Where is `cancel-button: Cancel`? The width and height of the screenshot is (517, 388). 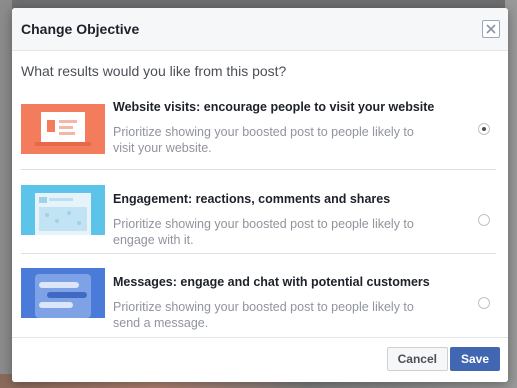 cancel-button: Cancel is located at coordinates (417, 359).